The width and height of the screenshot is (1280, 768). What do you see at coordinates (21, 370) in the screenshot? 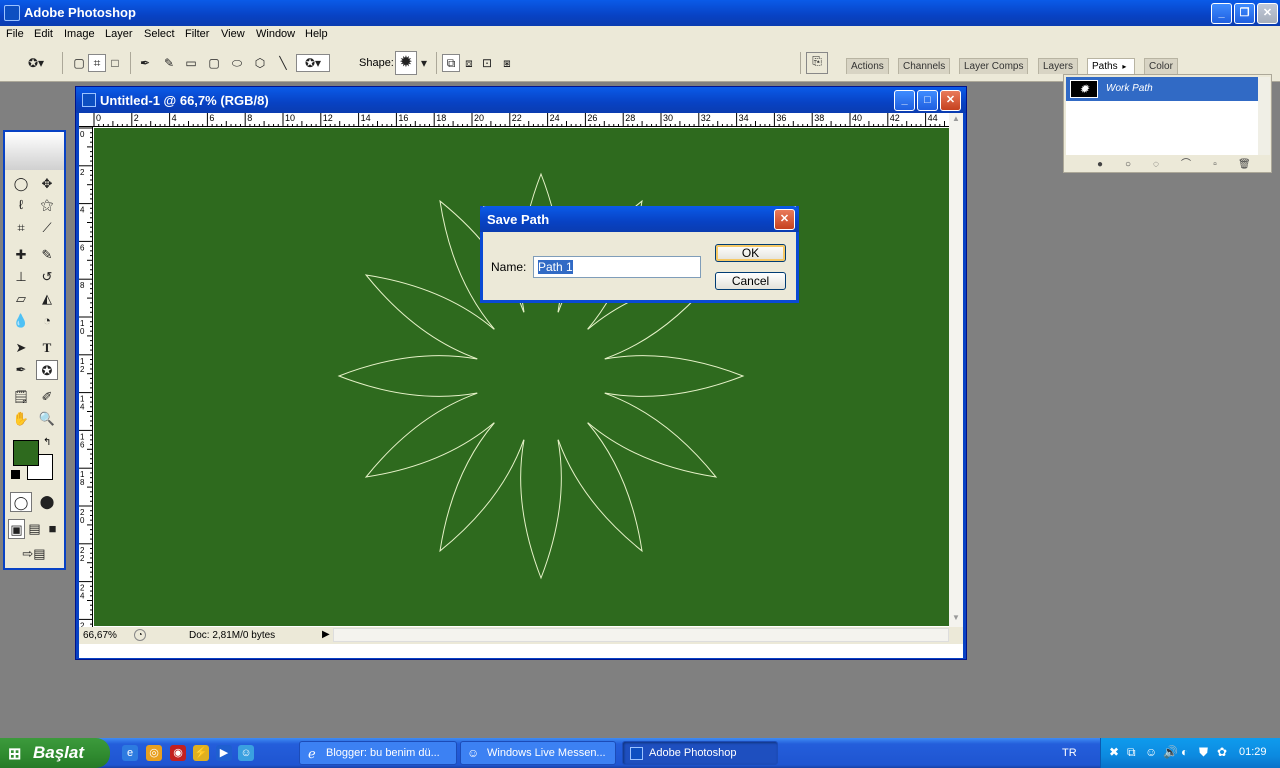
I see `pen-tool-icon: ✒` at bounding box center [21, 370].